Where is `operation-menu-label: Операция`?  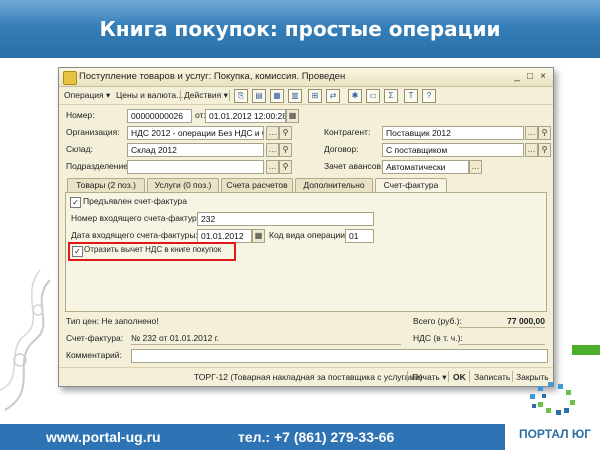 operation-menu-label: Операция is located at coordinates (84, 95).